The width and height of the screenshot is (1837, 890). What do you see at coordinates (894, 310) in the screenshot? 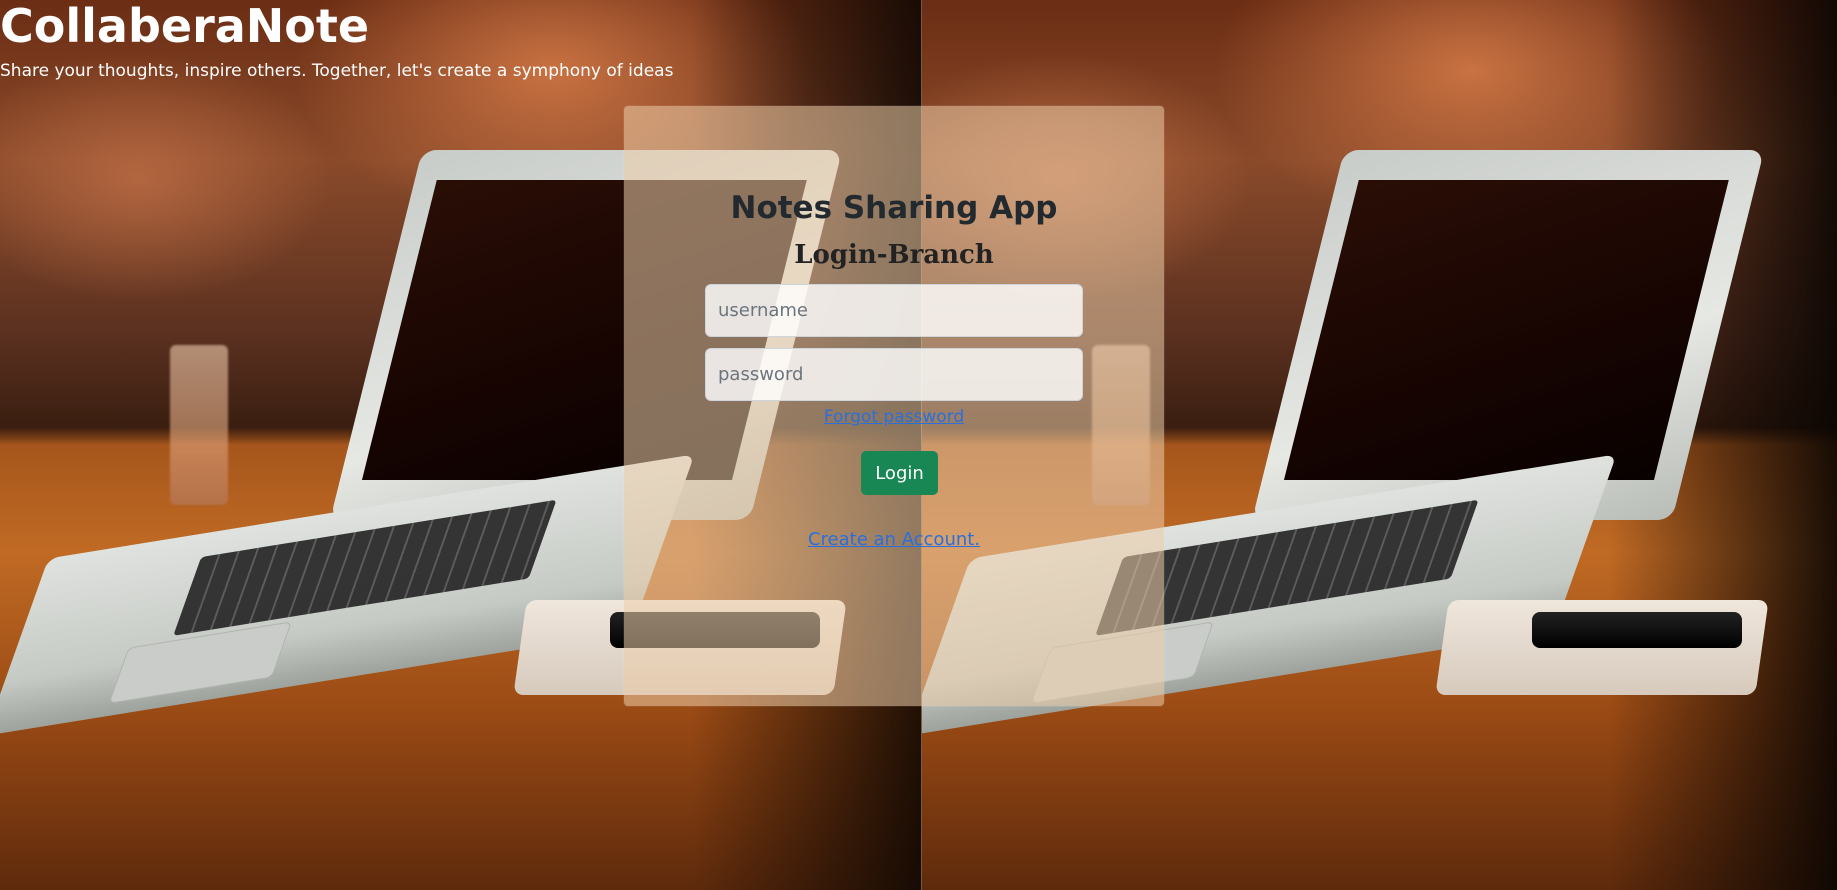
I see `username-input` at bounding box center [894, 310].